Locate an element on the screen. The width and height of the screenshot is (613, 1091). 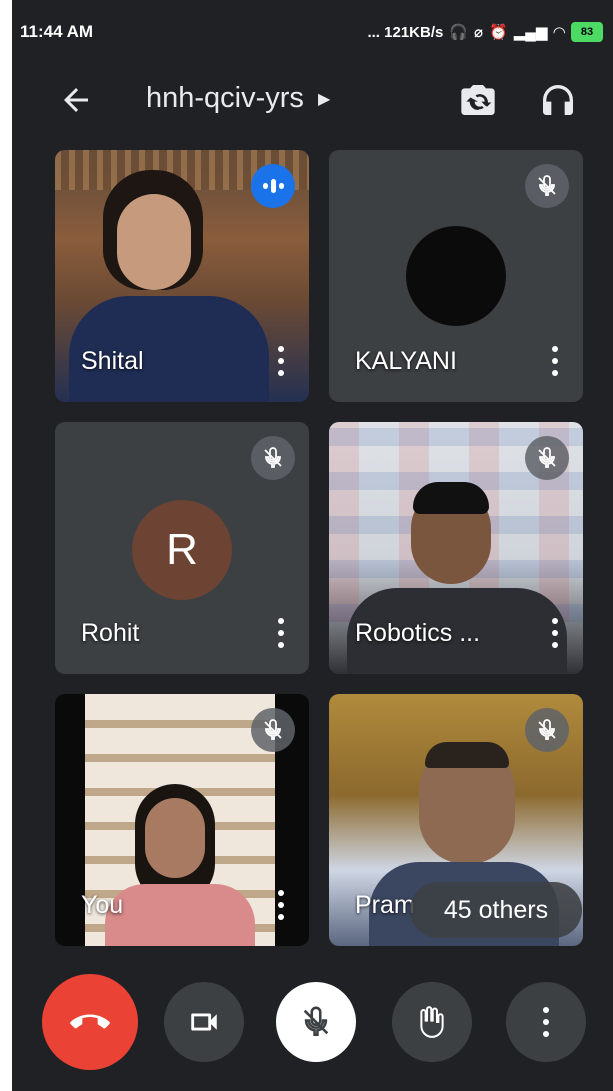
participant-name: Pram is located at coordinates (385, 905).